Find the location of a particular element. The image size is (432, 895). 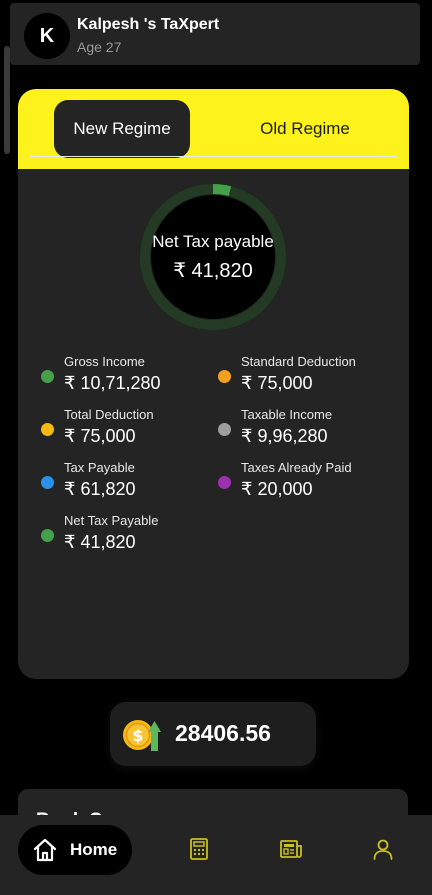

calculator-icon is located at coordinates (199, 849).